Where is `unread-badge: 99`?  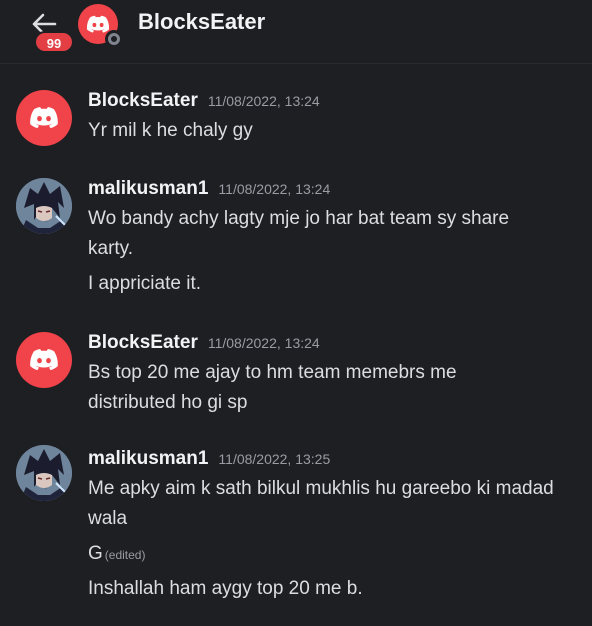
unread-badge: 99 is located at coordinates (54, 42).